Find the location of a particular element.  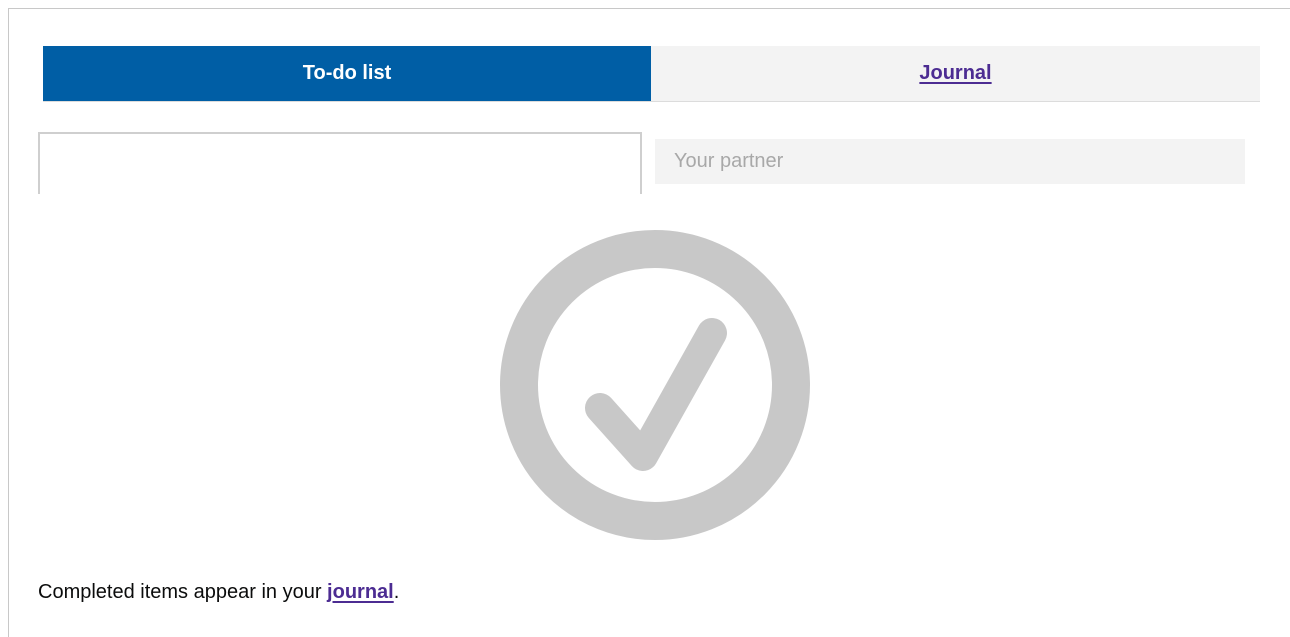

partner-tab-label: Your partner is located at coordinates (729, 161).